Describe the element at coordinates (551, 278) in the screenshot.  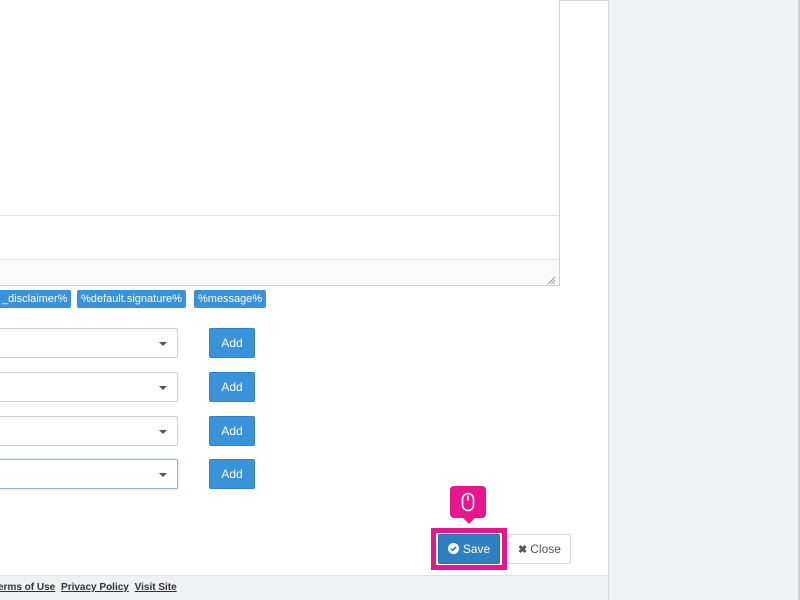
I see `resize-grip-icon` at that location.